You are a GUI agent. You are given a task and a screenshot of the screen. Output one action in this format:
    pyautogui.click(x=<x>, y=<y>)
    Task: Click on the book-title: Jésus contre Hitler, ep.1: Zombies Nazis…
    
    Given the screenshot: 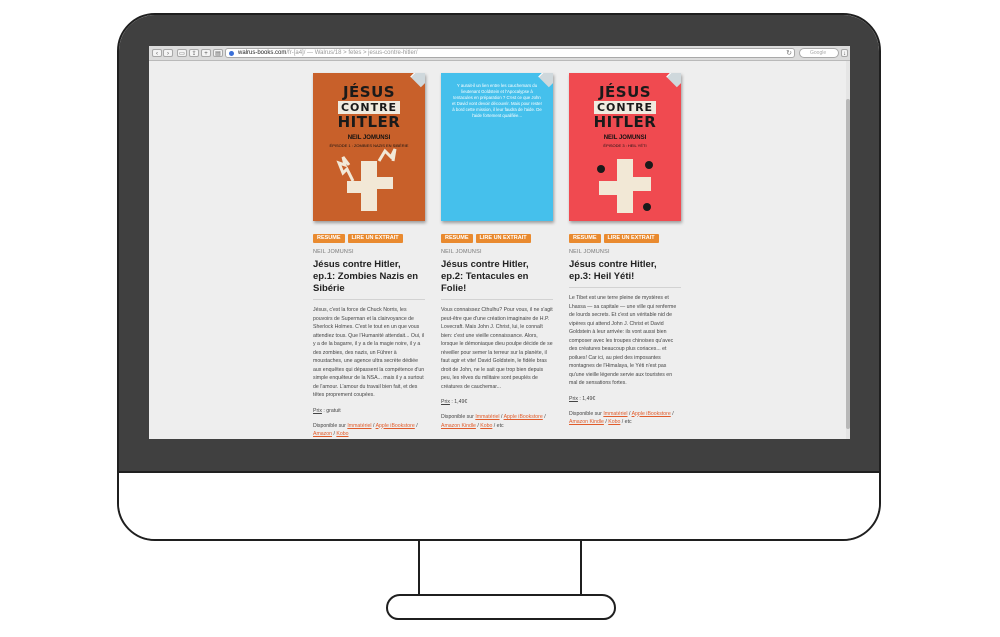 What is the action you would take?
    pyautogui.click(x=369, y=277)
    